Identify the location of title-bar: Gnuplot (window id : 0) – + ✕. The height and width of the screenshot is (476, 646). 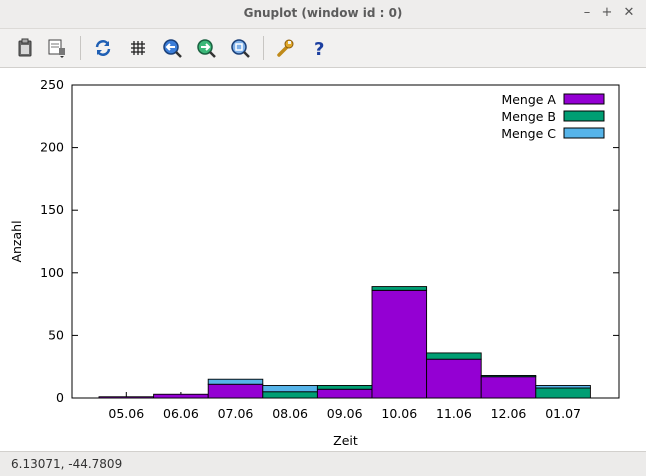
(323, 14).